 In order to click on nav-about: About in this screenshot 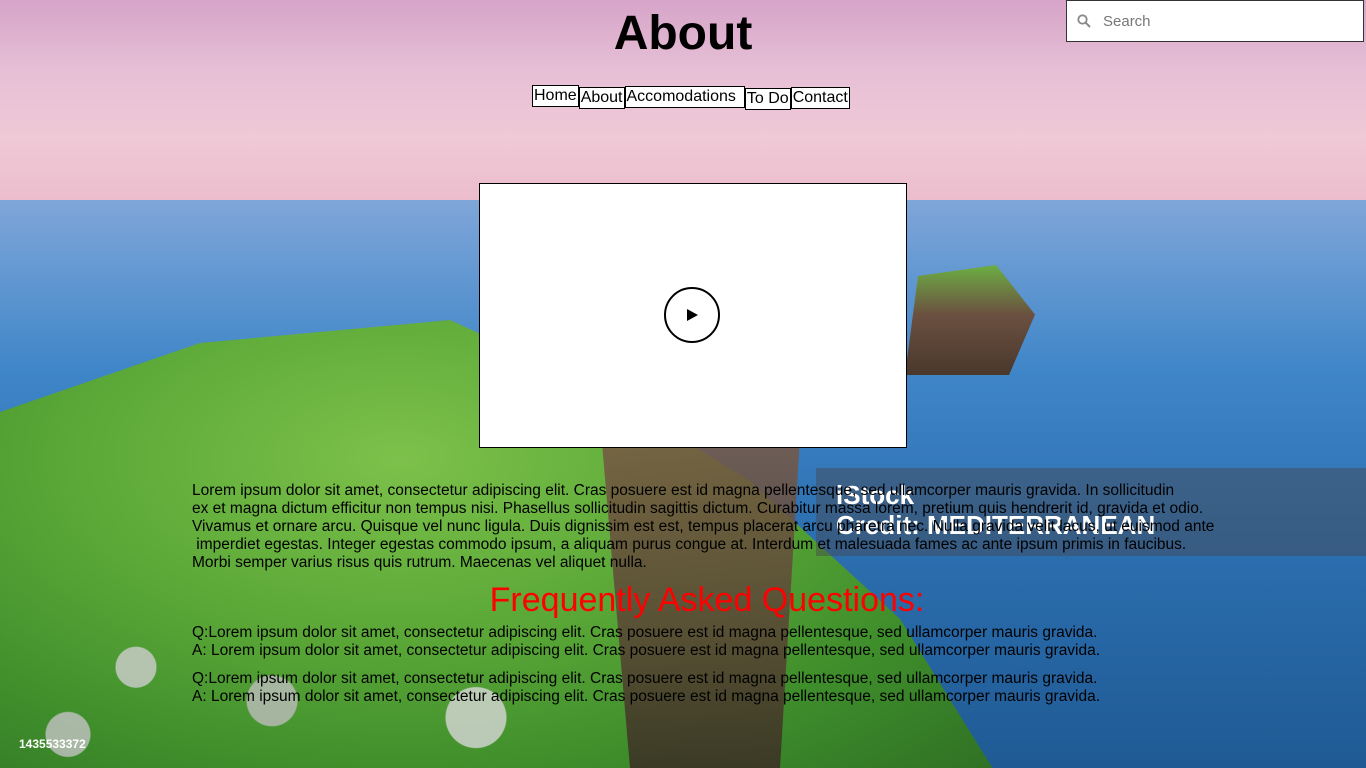, I will do `click(601, 98)`.